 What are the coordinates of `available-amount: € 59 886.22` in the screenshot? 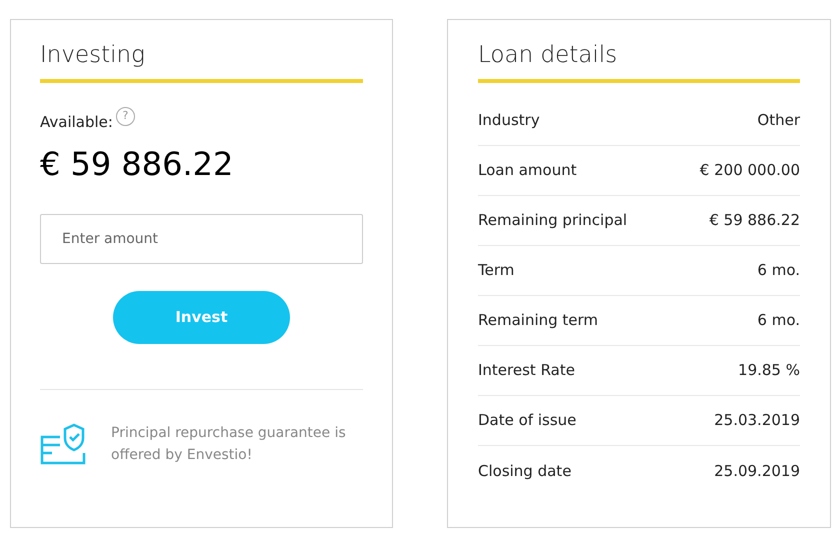 It's located at (137, 164).